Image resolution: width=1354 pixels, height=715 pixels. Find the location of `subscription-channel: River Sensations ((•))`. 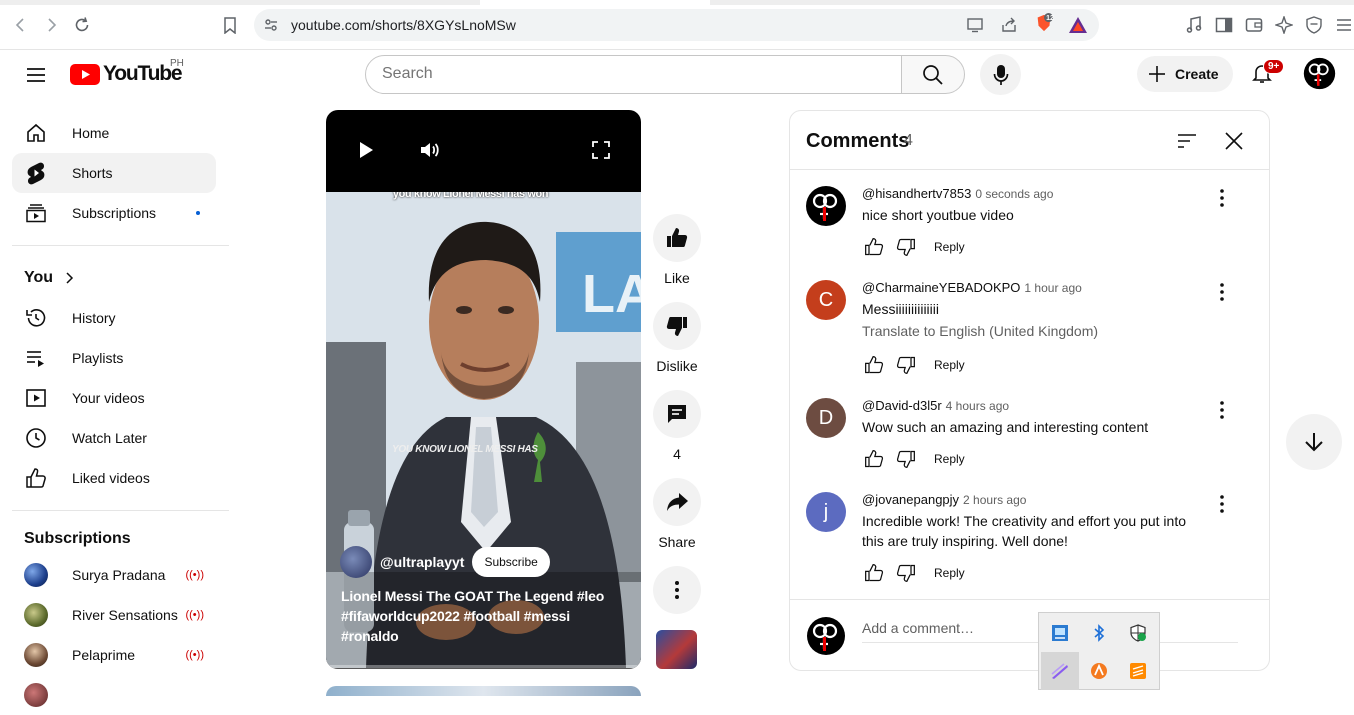

subscription-channel: River Sensations ((•)) is located at coordinates (114, 615).